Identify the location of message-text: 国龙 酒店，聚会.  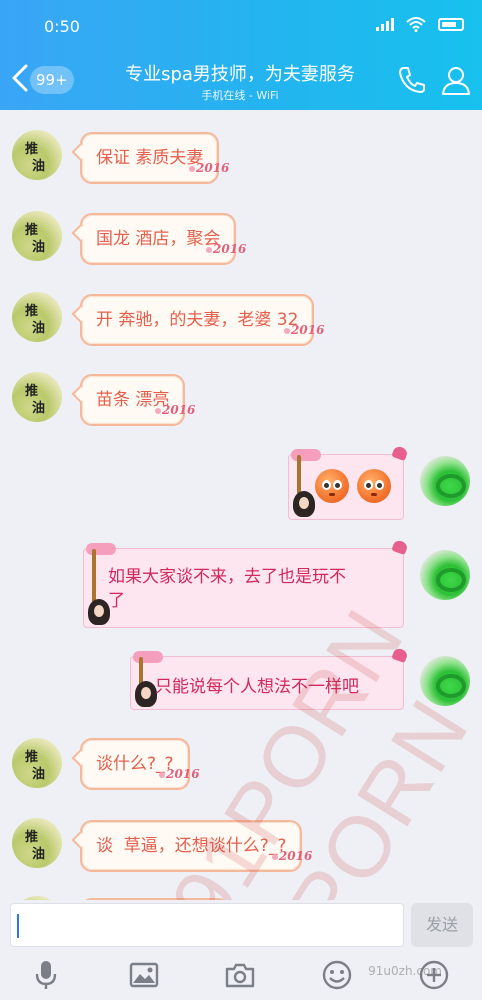
(158, 239).